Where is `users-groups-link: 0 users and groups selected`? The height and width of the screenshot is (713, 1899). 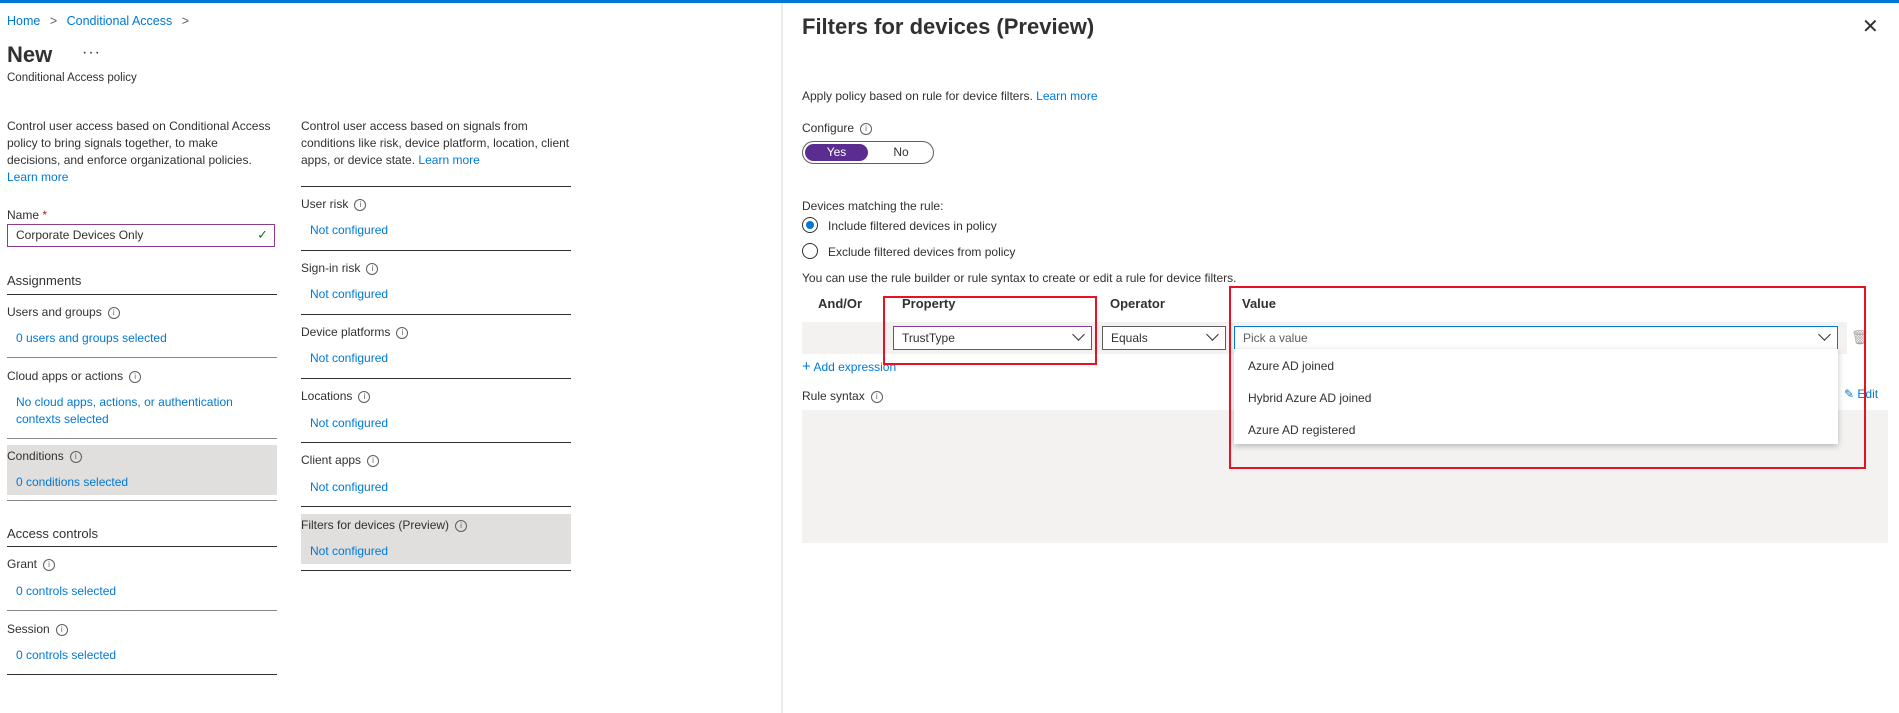
users-groups-link: 0 users and groups selected is located at coordinates (91, 338).